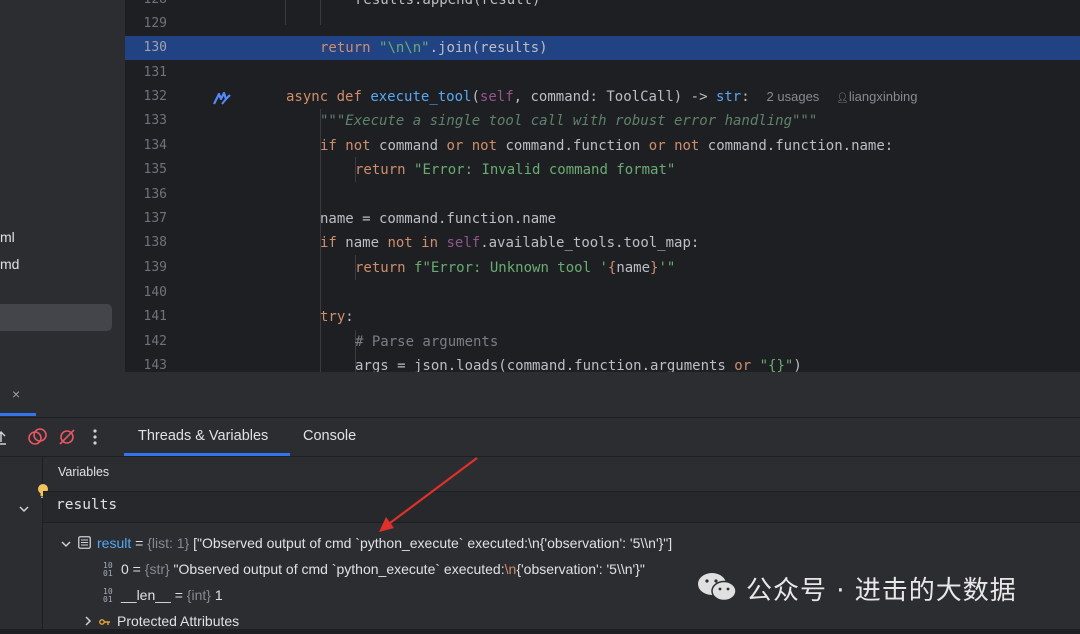  What do you see at coordinates (602, 73) in the screenshot?
I see `code-line: 131` at bounding box center [602, 73].